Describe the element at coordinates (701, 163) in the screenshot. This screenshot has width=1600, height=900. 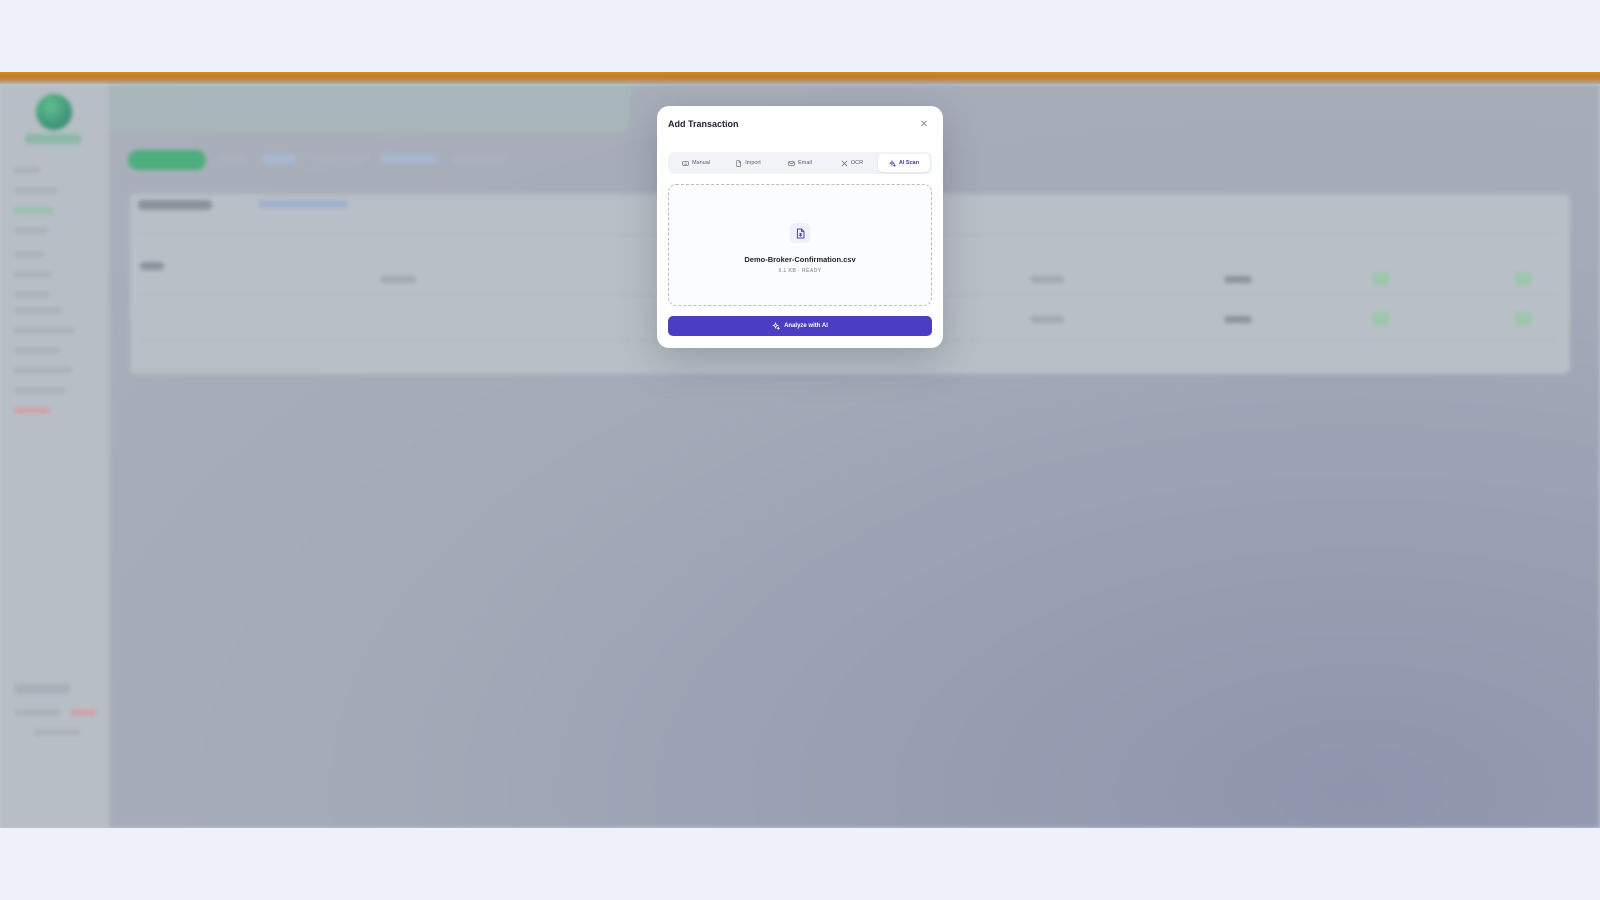
I see `tab-label: Manual` at that location.